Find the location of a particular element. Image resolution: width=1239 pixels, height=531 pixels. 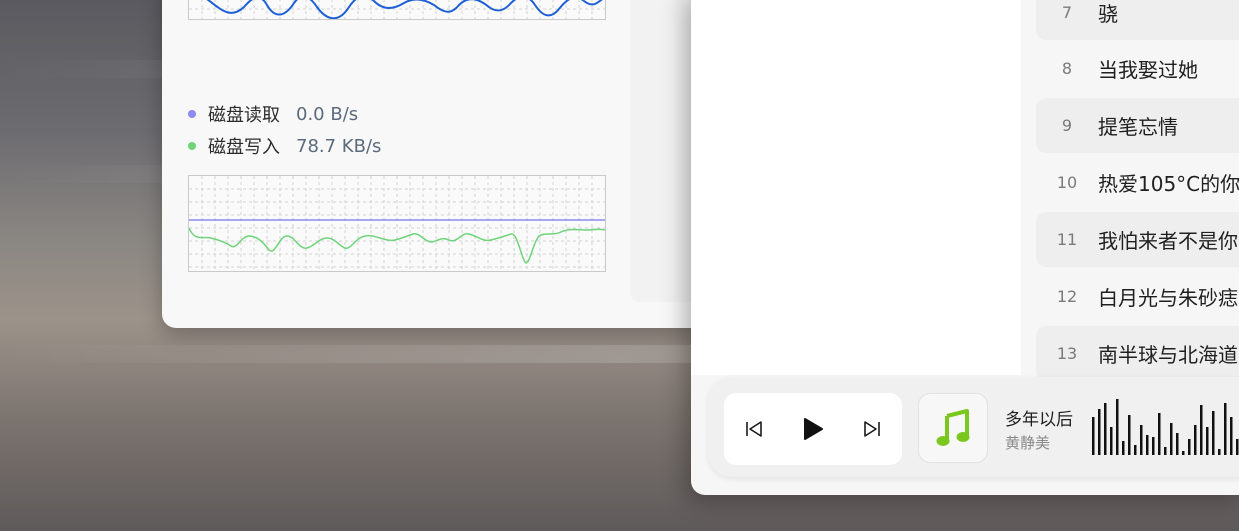

network-graph-canvas is located at coordinates (397, 9).